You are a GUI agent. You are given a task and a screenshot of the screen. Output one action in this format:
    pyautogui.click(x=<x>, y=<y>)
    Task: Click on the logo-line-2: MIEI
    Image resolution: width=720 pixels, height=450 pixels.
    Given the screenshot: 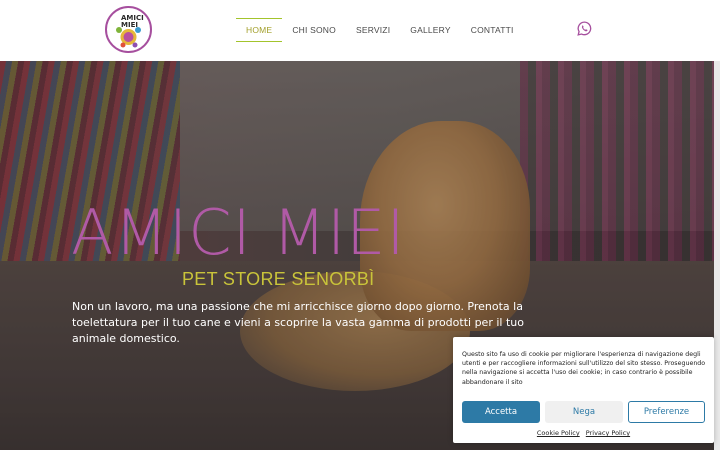 What is the action you would take?
    pyautogui.click(x=129, y=25)
    